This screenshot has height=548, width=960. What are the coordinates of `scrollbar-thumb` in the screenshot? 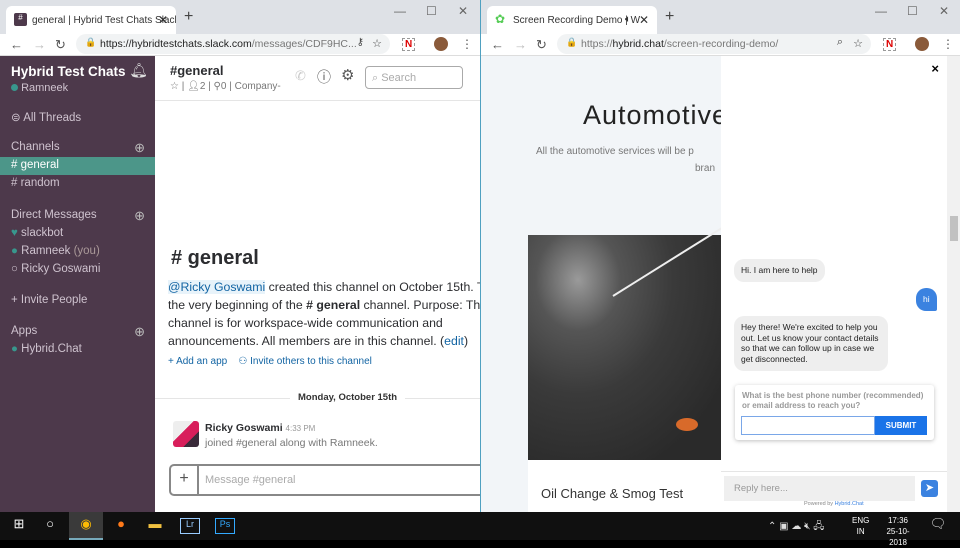 It's located at (954, 228).